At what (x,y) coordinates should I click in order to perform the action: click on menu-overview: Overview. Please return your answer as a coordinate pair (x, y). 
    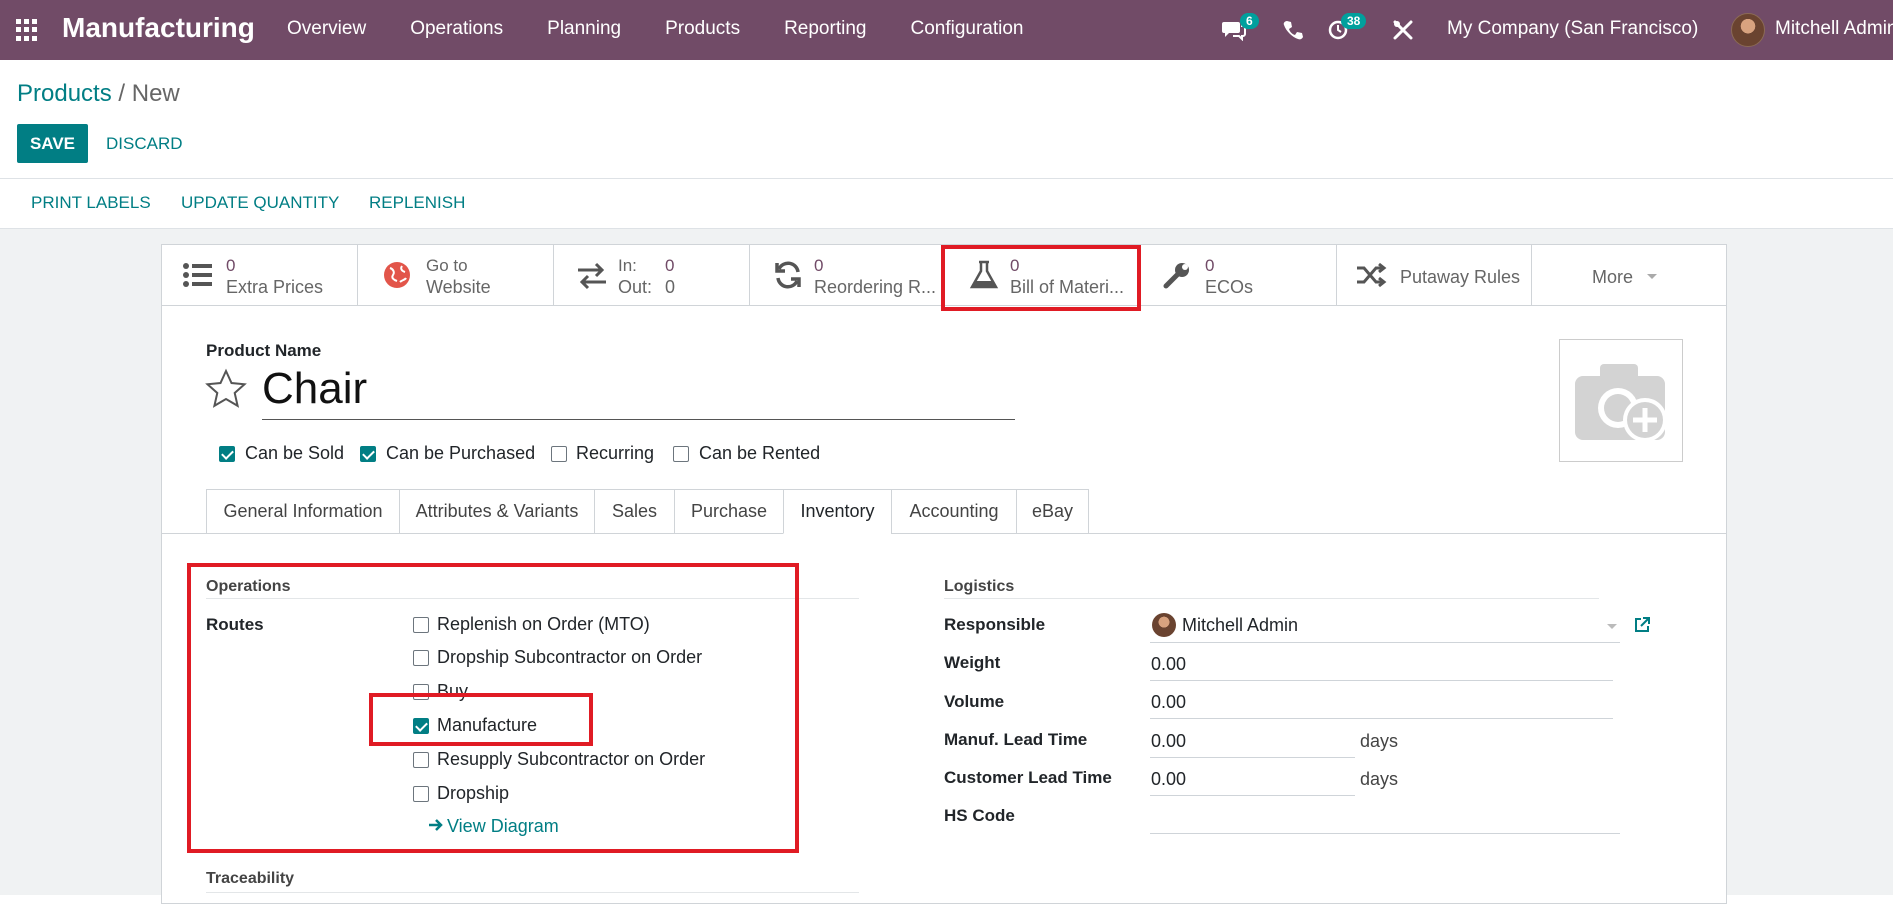
    Looking at the image, I should click on (326, 29).